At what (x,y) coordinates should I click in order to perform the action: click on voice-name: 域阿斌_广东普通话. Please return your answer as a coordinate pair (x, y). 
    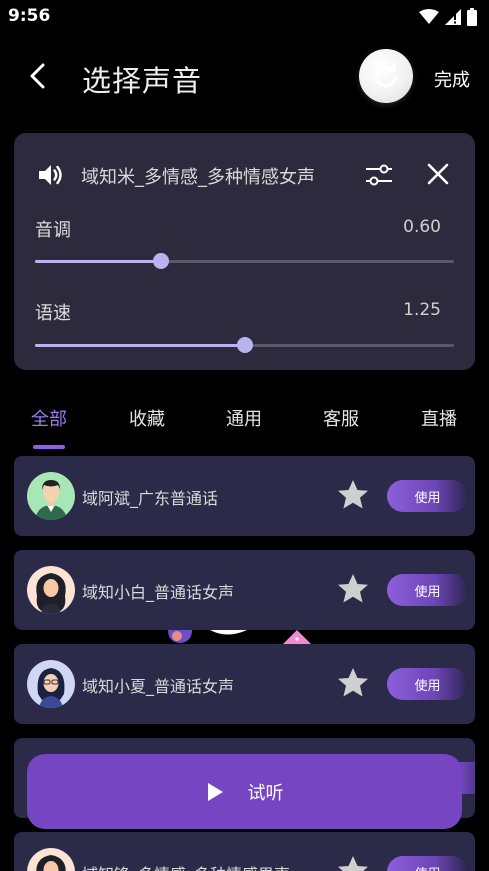
    Looking at the image, I should click on (150, 498).